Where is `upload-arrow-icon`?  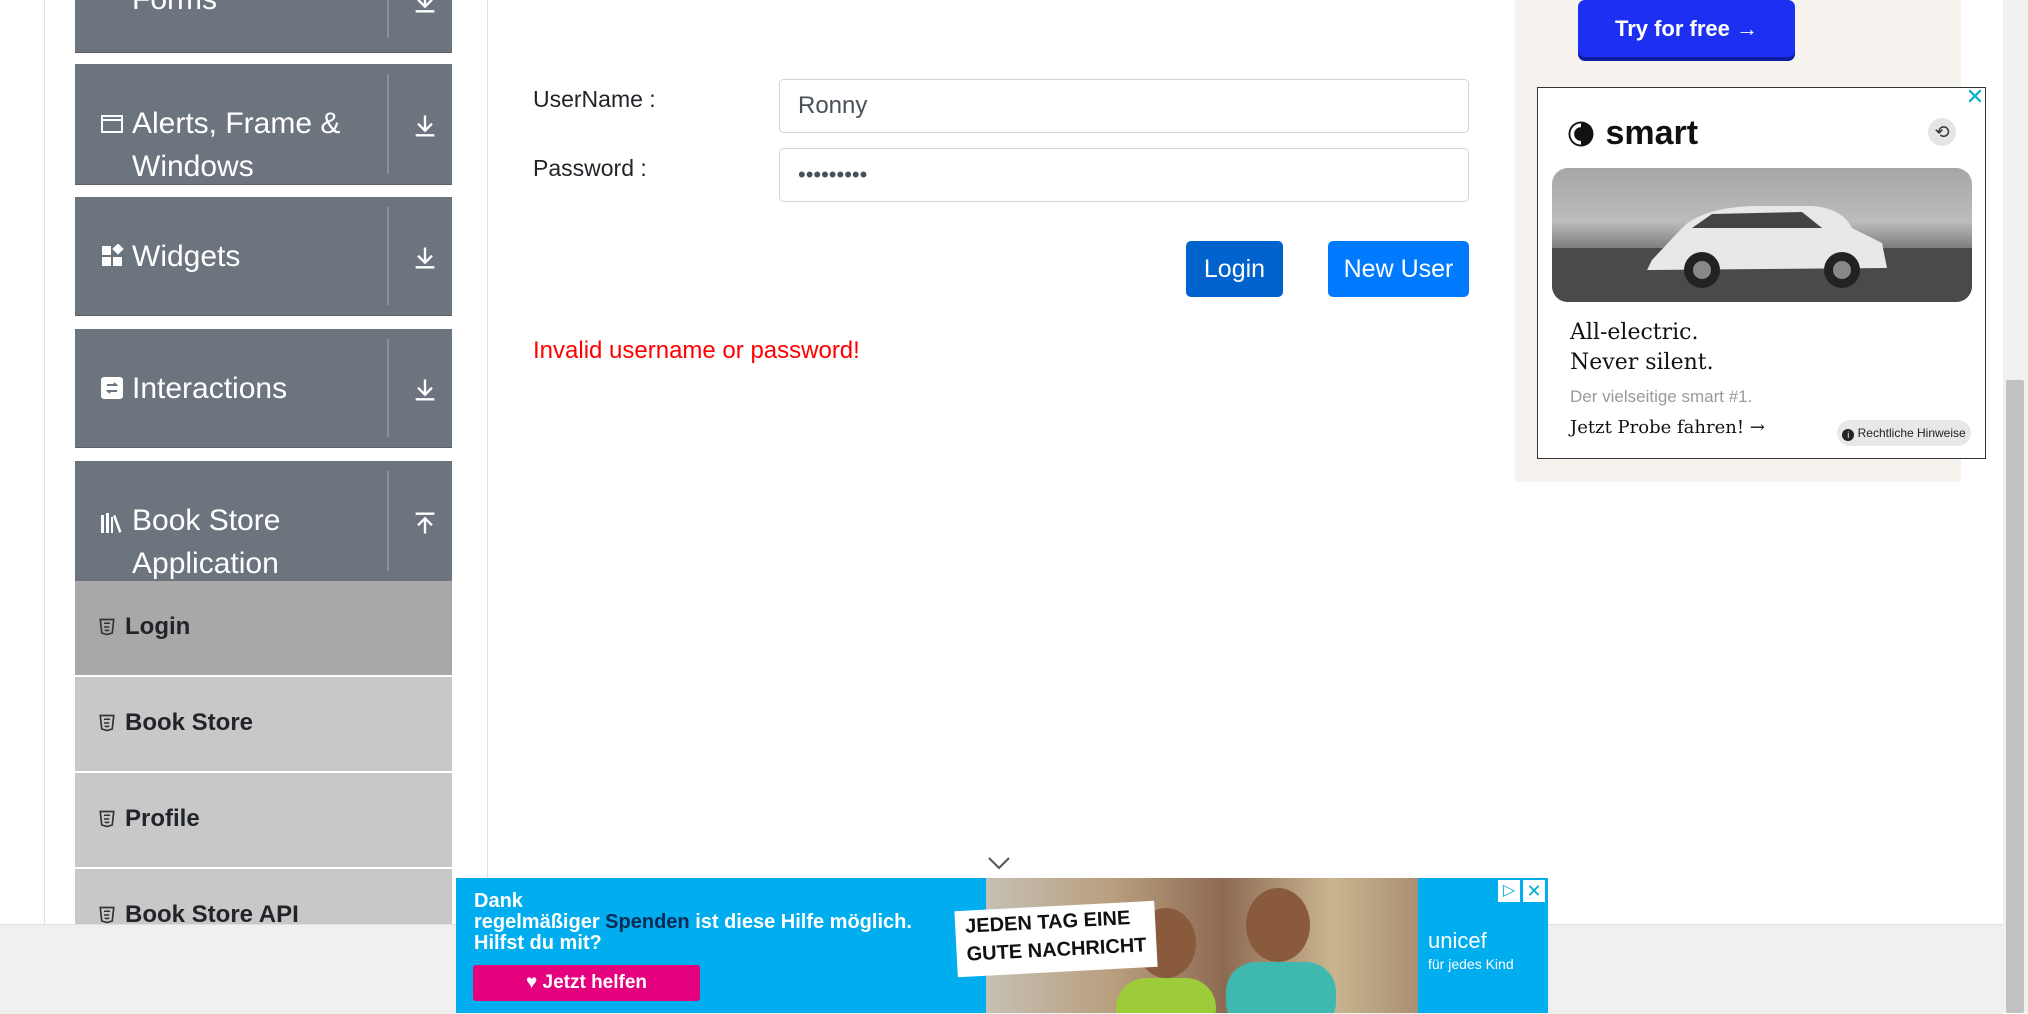
upload-arrow-icon is located at coordinates (425, 523).